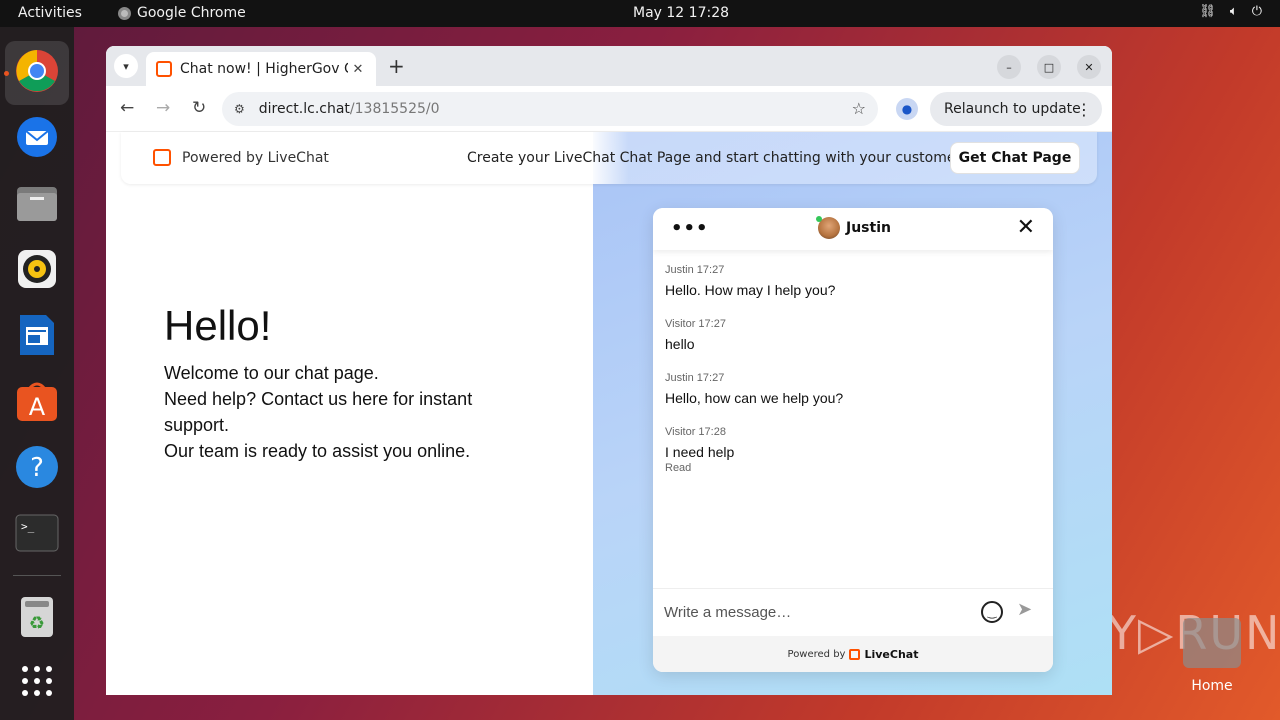 This screenshot has height=720, width=1280. What do you see at coordinates (1084, 109) in the screenshot?
I see `kebab-menu-icon: ⋮` at bounding box center [1084, 109].